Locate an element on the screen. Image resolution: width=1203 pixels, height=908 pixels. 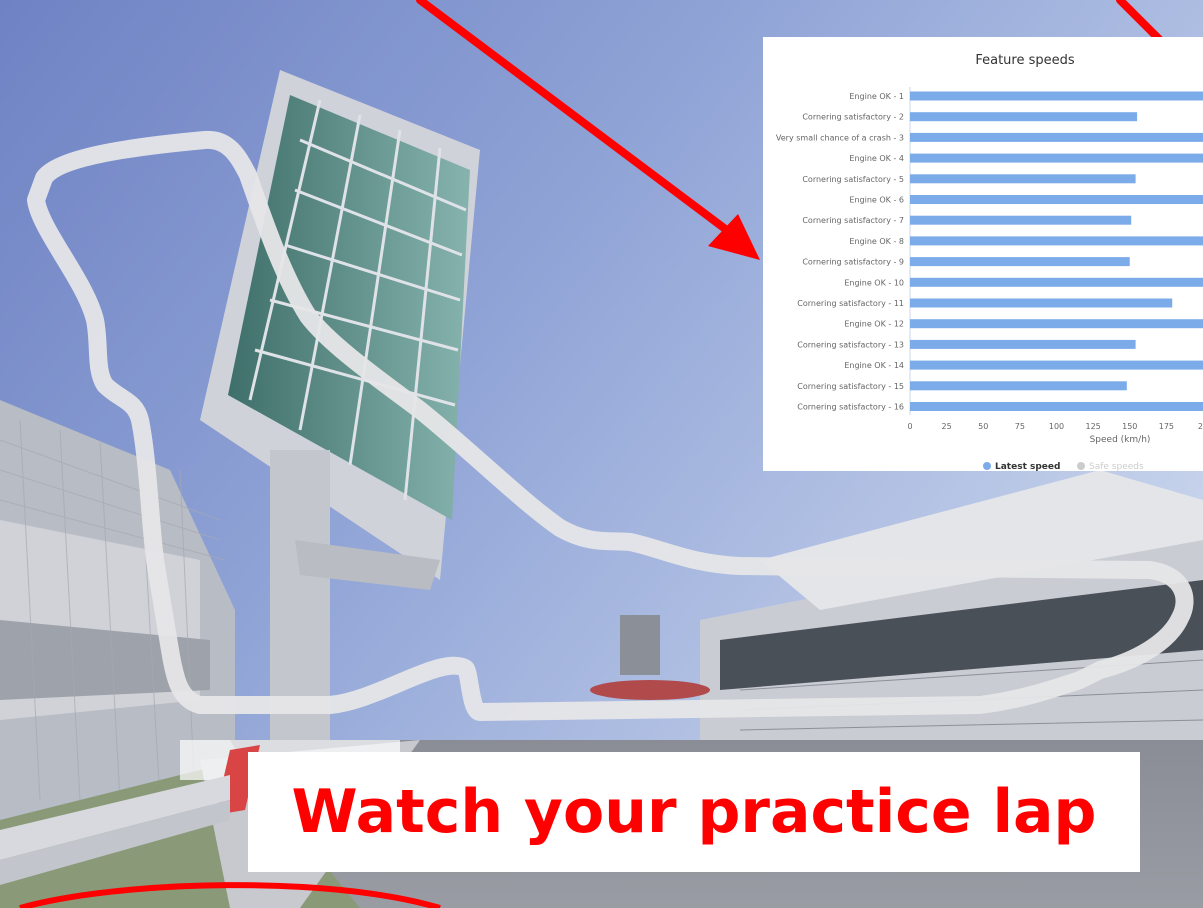
category-label: Engine OK - 8 is located at coordinates (876, 241).